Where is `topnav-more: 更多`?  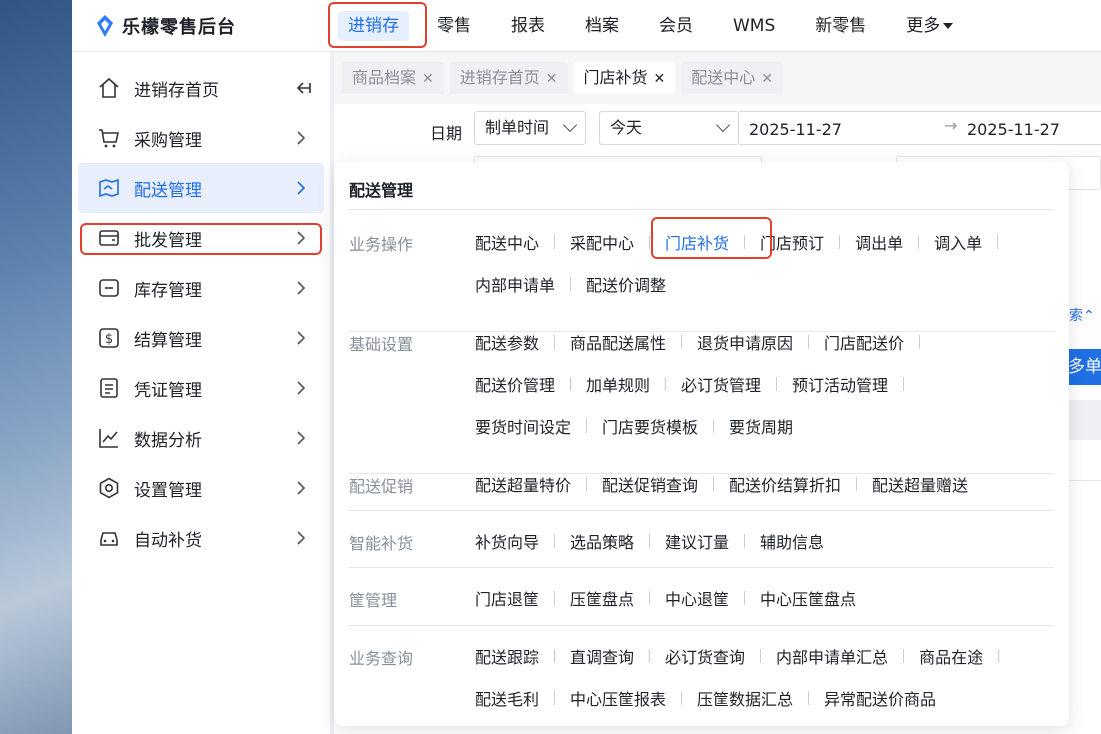
topnav-more: 更多 is located at coordinates (929, 26).